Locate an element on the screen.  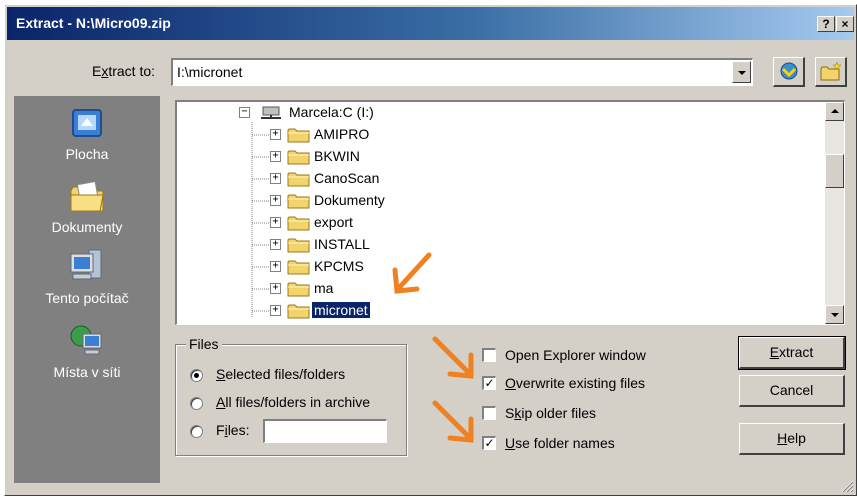
place-network: Místa v síti is located at coordinates (87, 351).